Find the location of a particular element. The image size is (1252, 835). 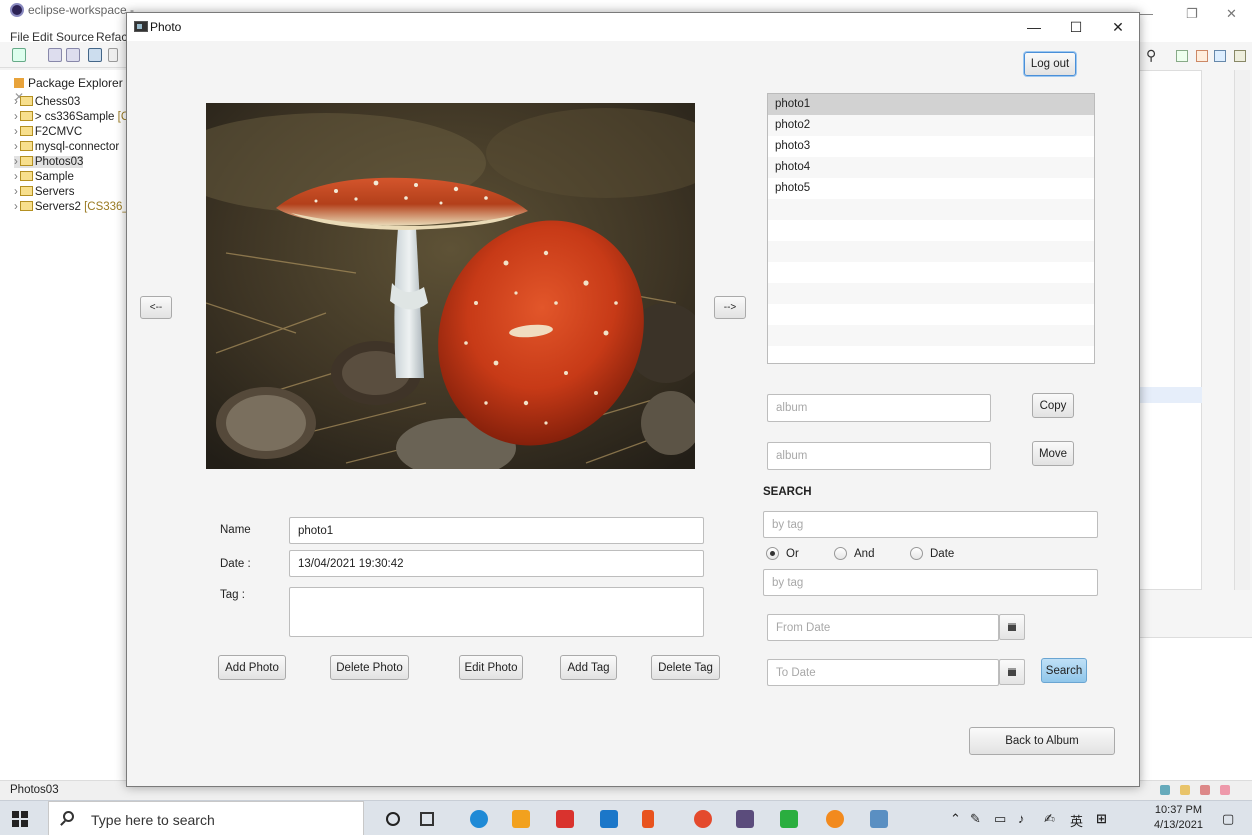

pin-icon is located at coordinates (113, 55).